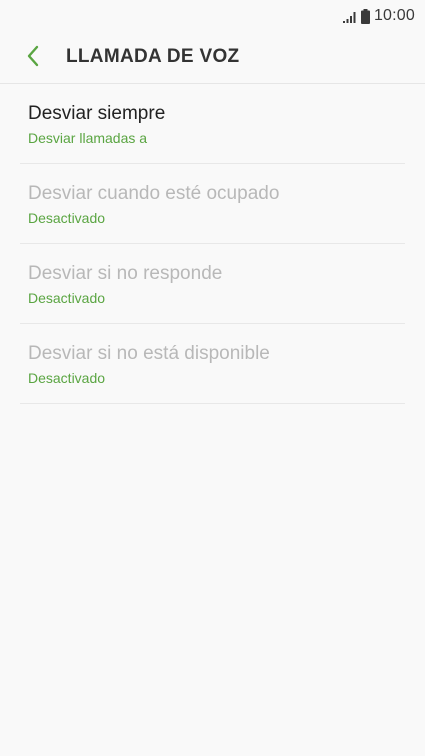 The width and height of the screenshot is (425, 756). I want to click on status-indicators: 10:00, so click(378, 16).